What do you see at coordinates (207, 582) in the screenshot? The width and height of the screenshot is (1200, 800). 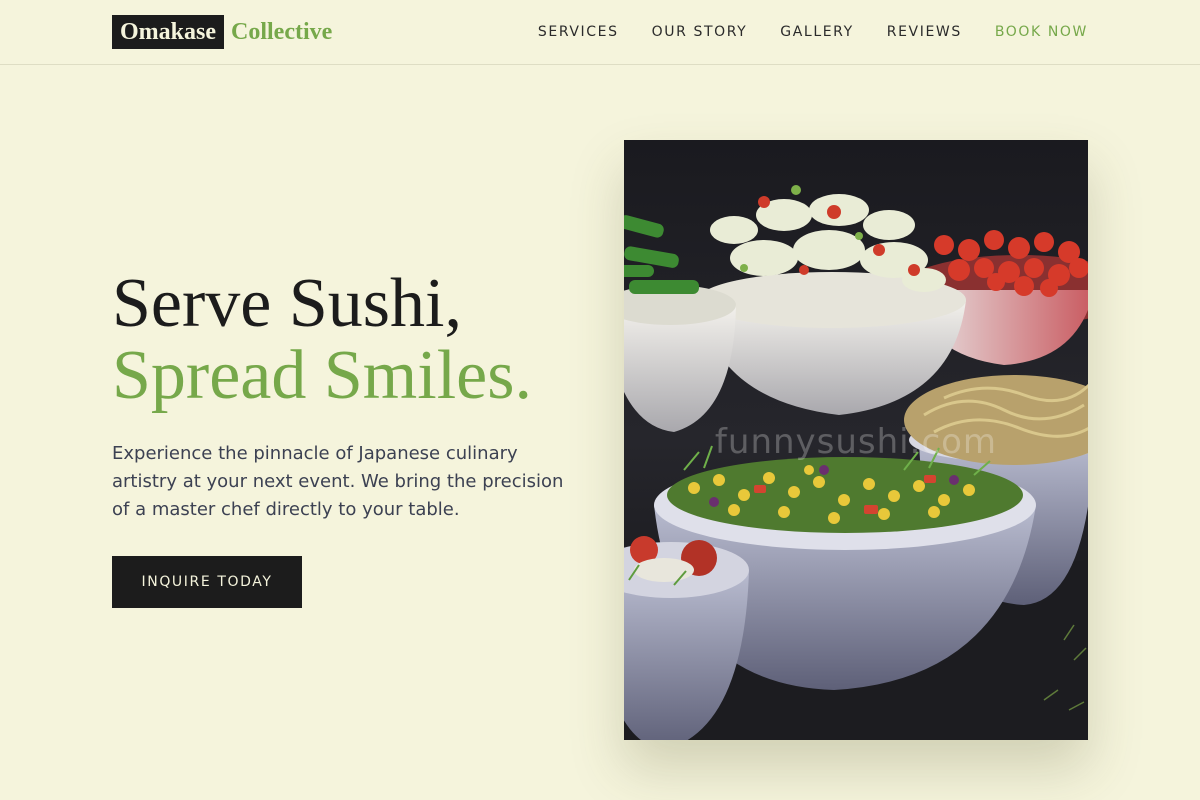 I see `inquire-today-button: INQUIRE TODAY` at bounding box center [207, 582].